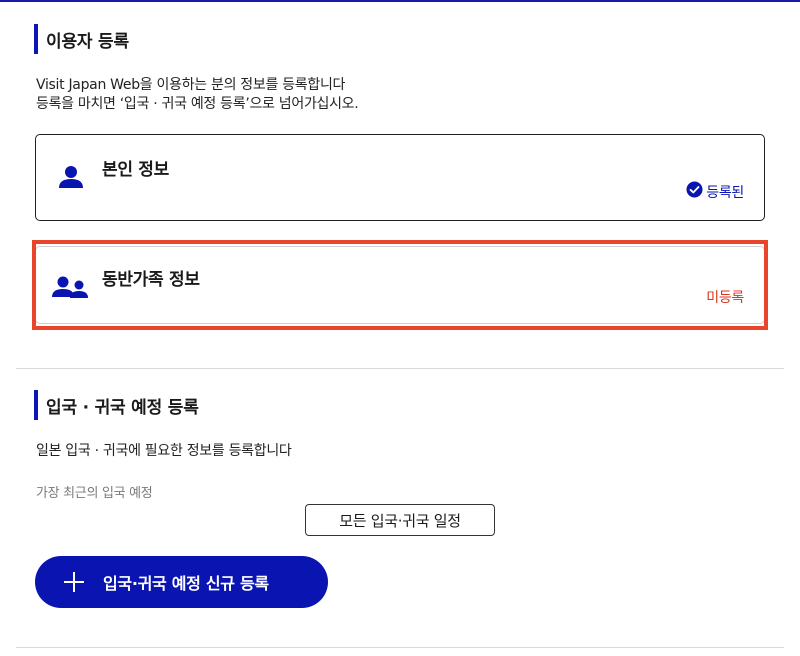 This screenshot has width=800, height=656. What do you see at coordinates (725, 192) in the screenshot?
I see `self-info-status-label: 등록된` at bounding box center [725, 192].